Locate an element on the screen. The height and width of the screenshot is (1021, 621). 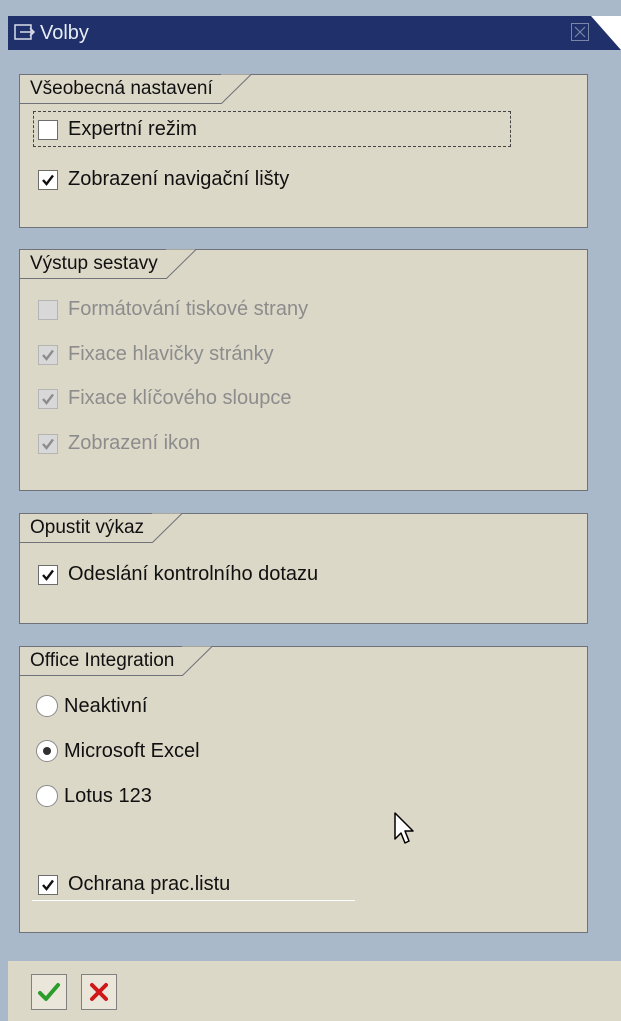
checkbox-label: Zobrazení ikon is located at coordinates (134, 443).